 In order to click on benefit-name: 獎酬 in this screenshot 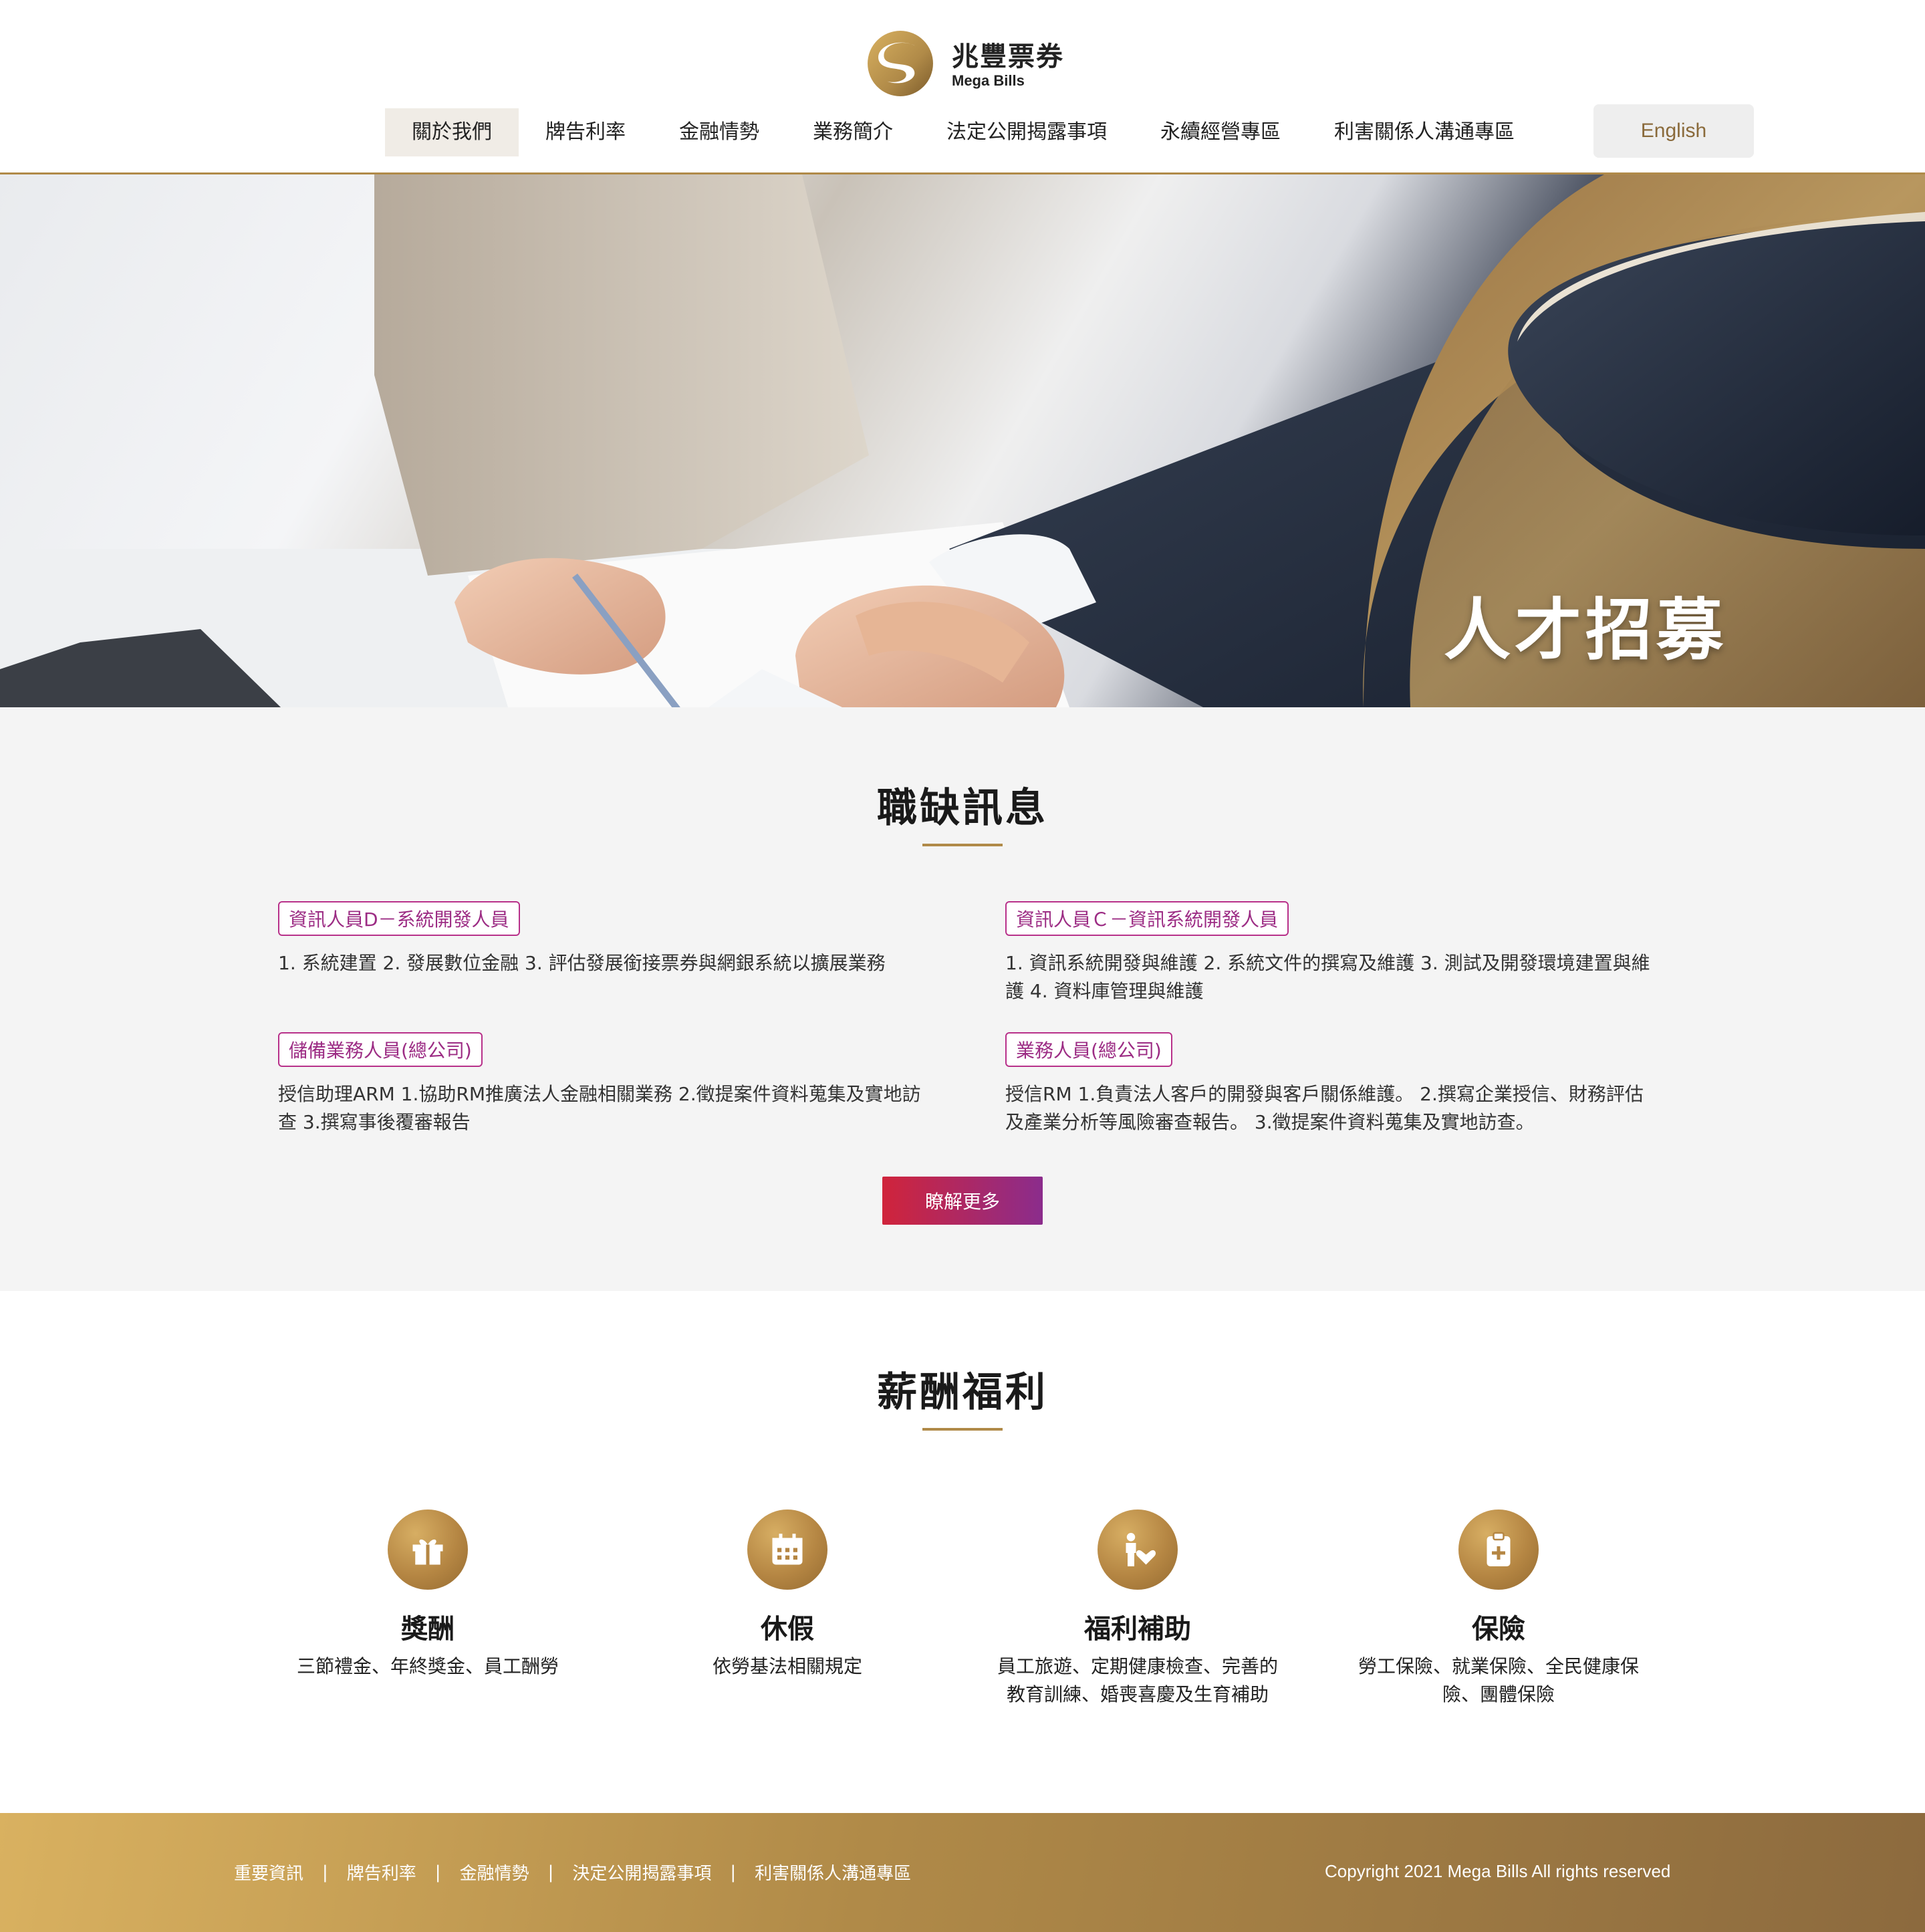, I will do `click(428, 1629)`.